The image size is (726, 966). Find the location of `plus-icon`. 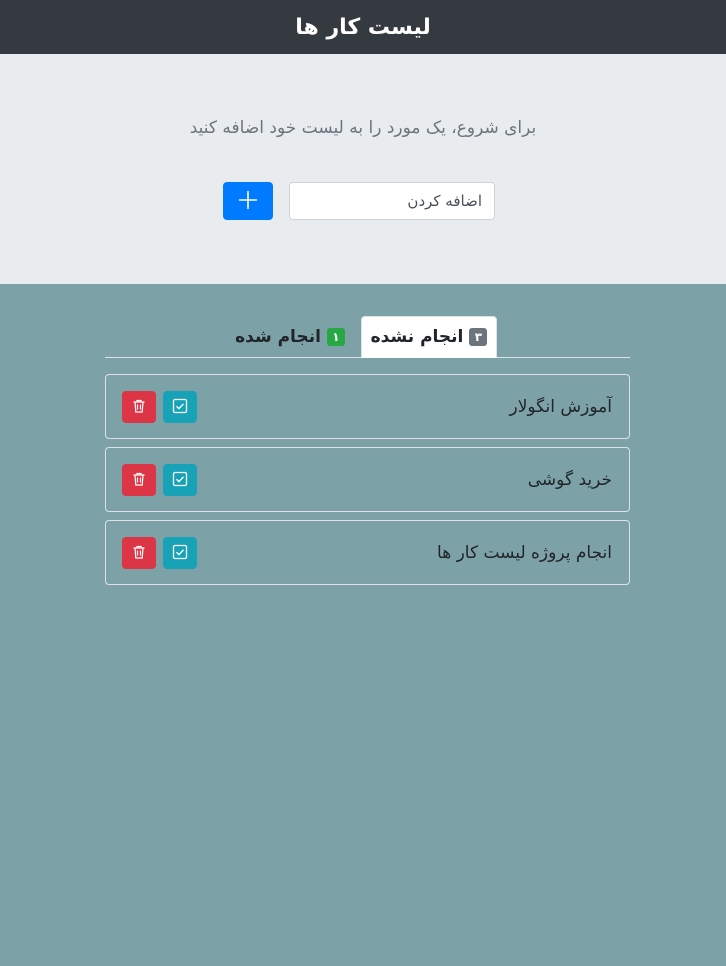

plus-icon is located at coordinates (248, 201).